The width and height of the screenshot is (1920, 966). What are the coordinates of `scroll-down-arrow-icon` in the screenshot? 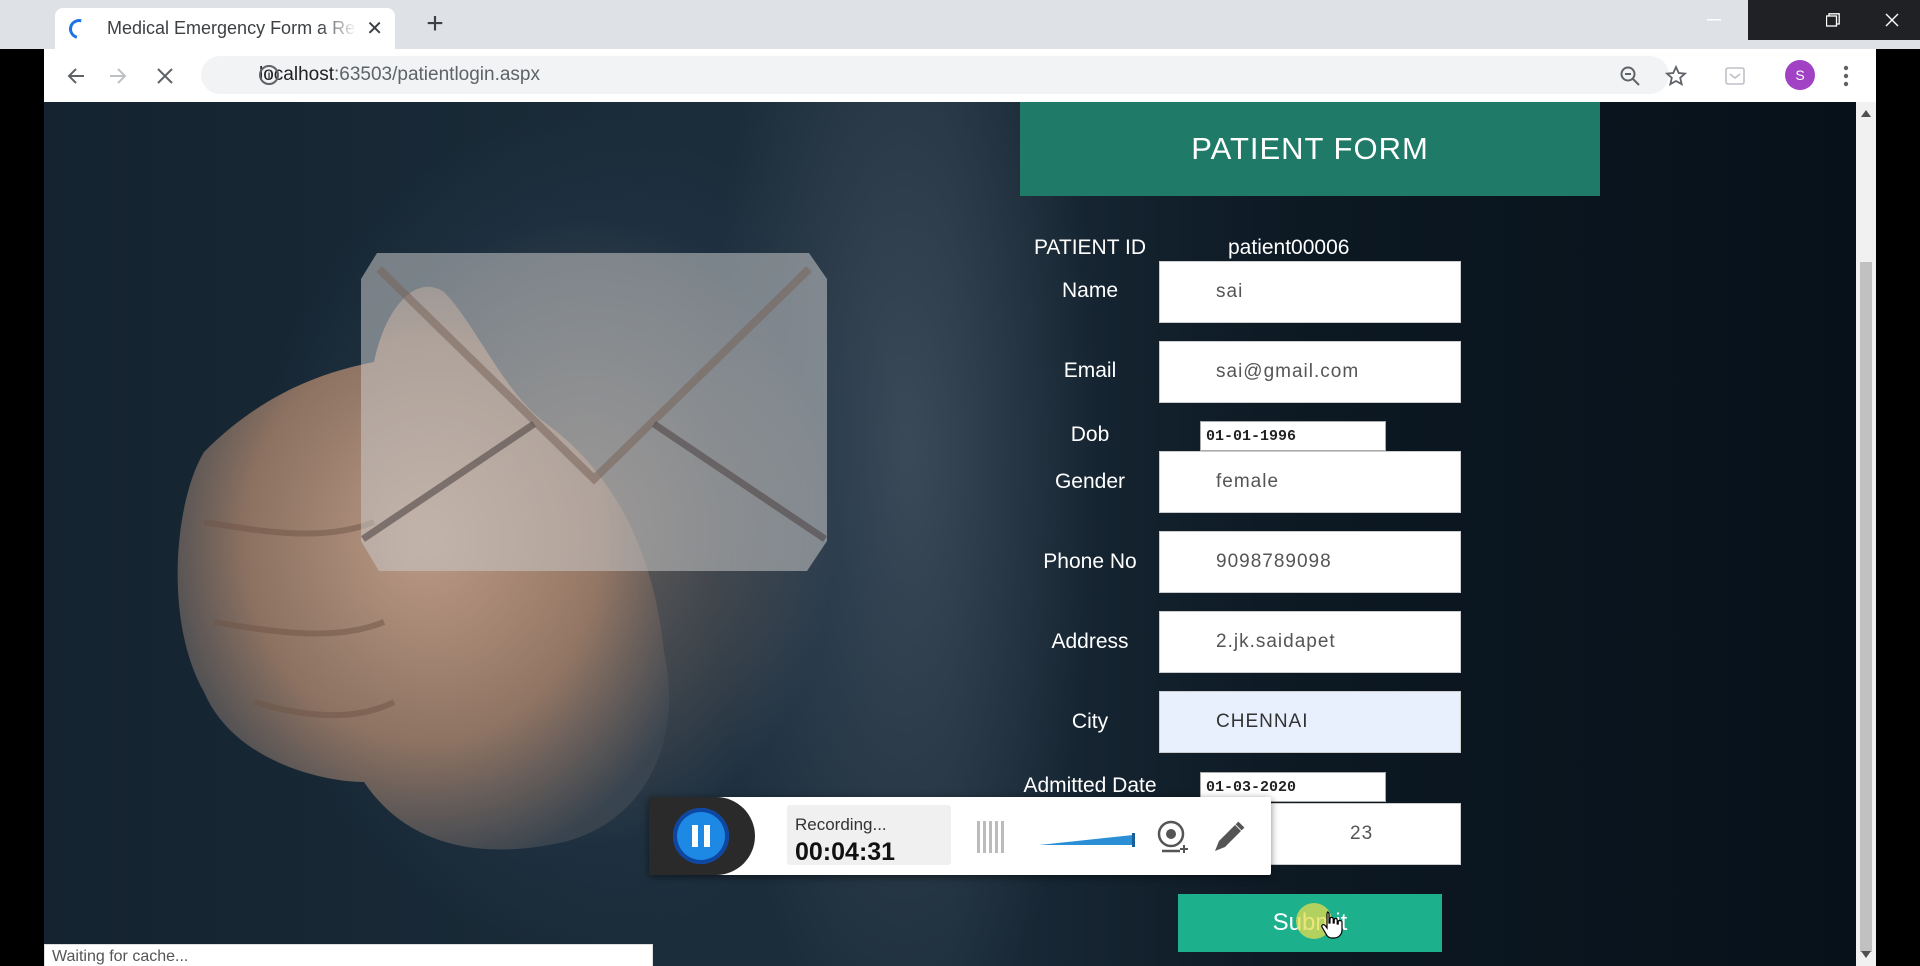 It's located at (1866, 954).